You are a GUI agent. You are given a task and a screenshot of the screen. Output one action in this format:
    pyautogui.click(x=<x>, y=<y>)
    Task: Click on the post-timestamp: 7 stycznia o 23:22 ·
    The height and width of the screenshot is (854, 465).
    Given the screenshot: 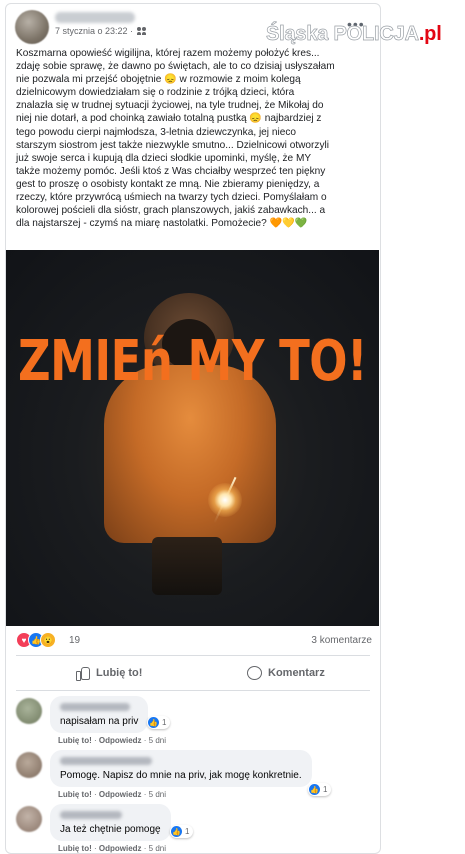 What is the action you would take?
    pyautogui.click(x=94, y=31)
    